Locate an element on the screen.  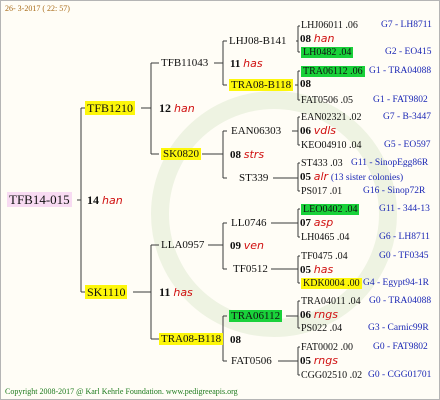
gen4-entry-12: TRA04011 .04 is located at coordinates (331, 301).